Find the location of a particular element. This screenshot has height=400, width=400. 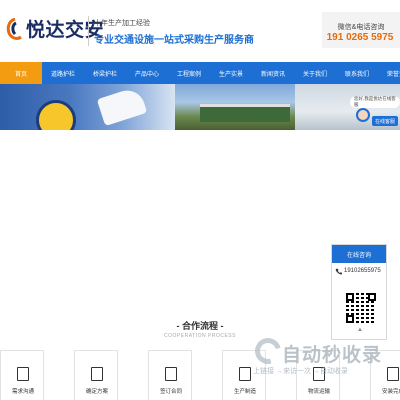

process-card: 签订合同 is located at coordinates (170, 375).